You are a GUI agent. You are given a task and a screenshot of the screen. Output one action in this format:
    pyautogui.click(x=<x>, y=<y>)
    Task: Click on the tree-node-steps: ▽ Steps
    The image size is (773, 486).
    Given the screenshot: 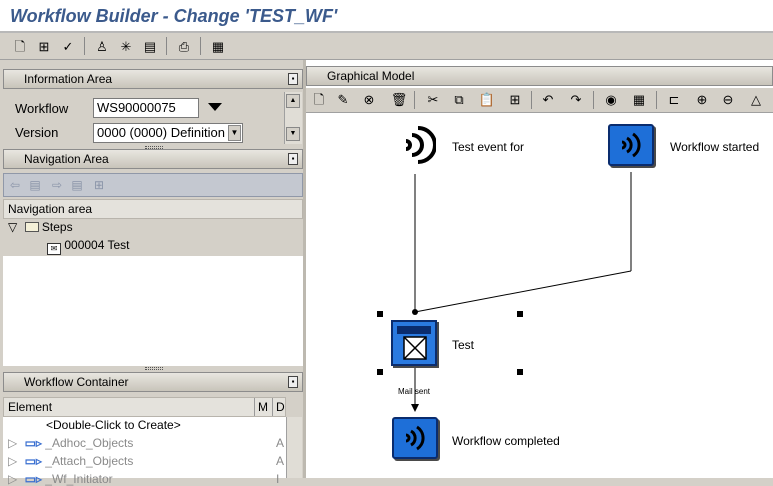 What is the action you would take?
    pyautogui.click(x=40, y=227)
    